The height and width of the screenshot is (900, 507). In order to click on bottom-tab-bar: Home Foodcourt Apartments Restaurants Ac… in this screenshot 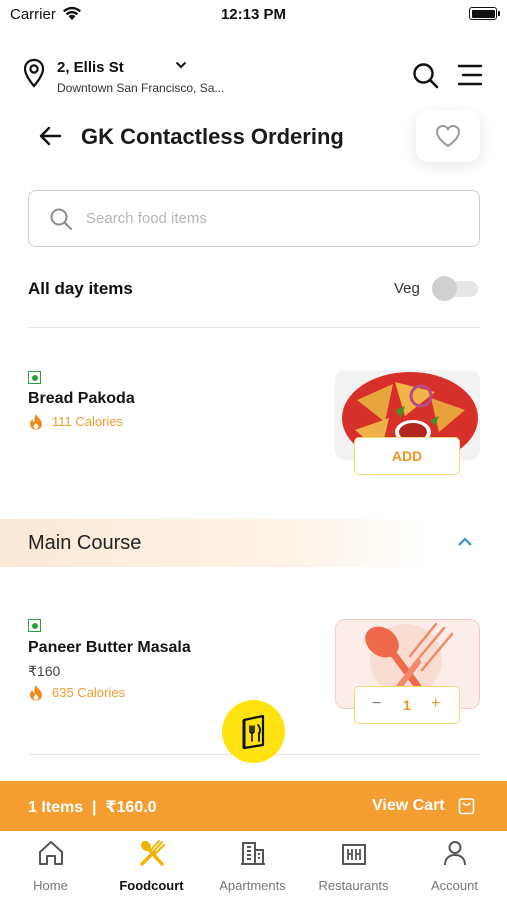, I will do `click(253, 865)`.